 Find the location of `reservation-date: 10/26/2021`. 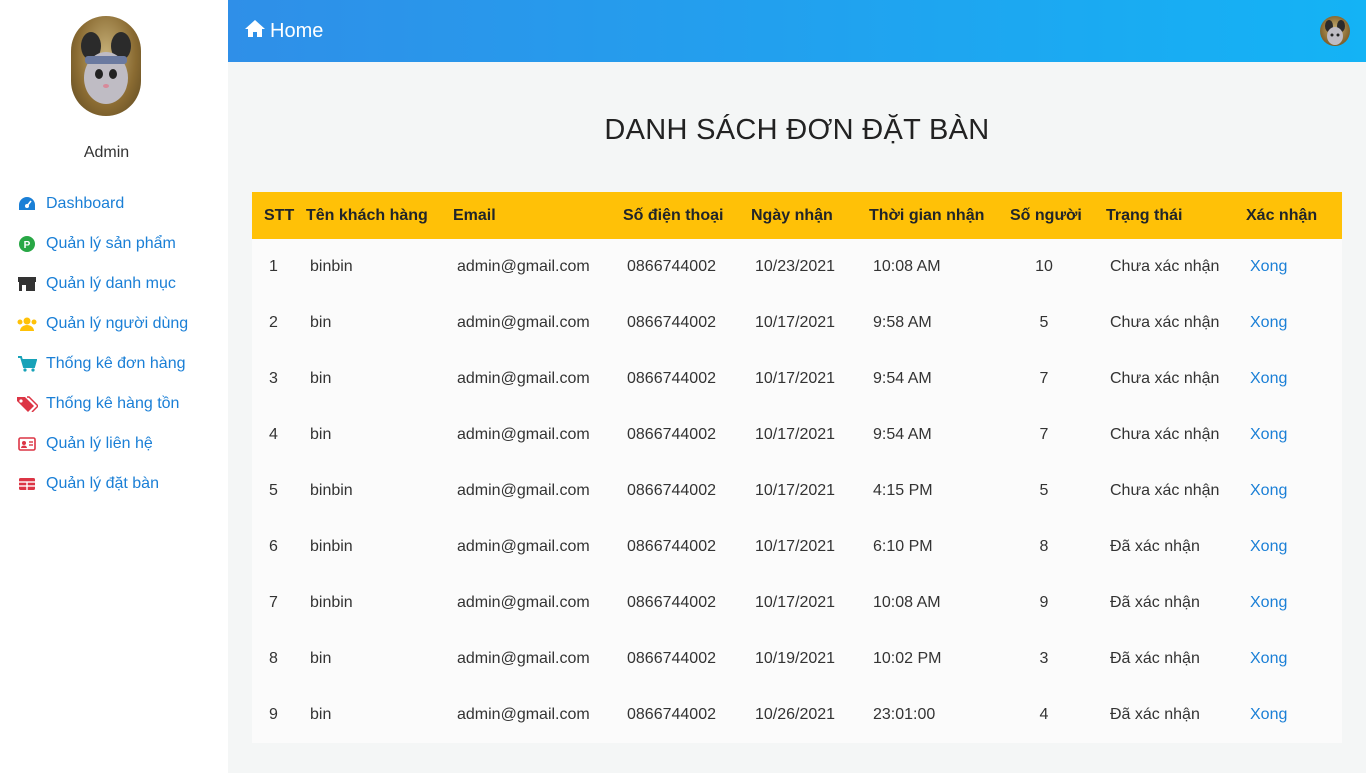

reservation-date: 10/26/2021 is located at coordinates (795, 714).